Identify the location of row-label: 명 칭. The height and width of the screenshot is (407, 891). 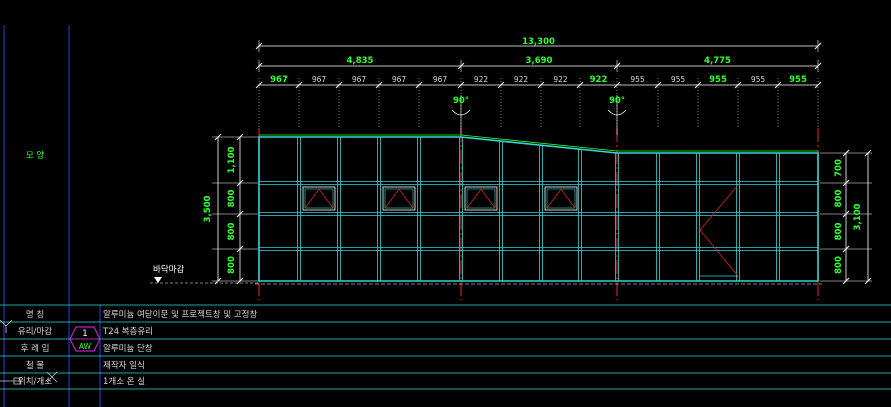
(35, 314).